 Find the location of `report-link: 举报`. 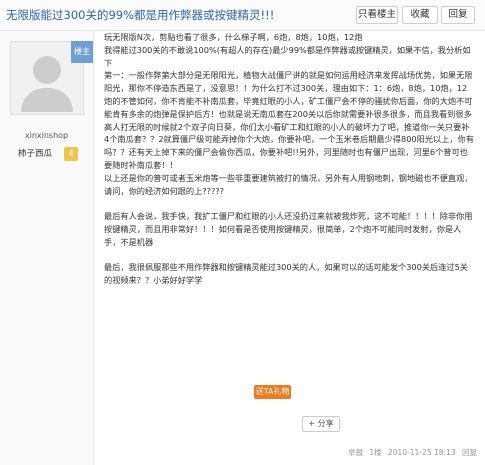

report-link: 举报 is located at coordinates (355, 452).